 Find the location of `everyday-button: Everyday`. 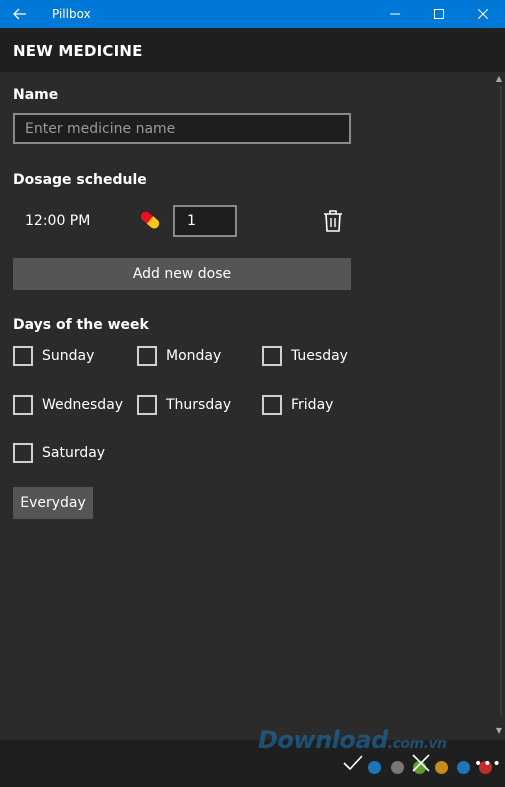

everyday-button: Everyday is located at coordinates (53, 503).